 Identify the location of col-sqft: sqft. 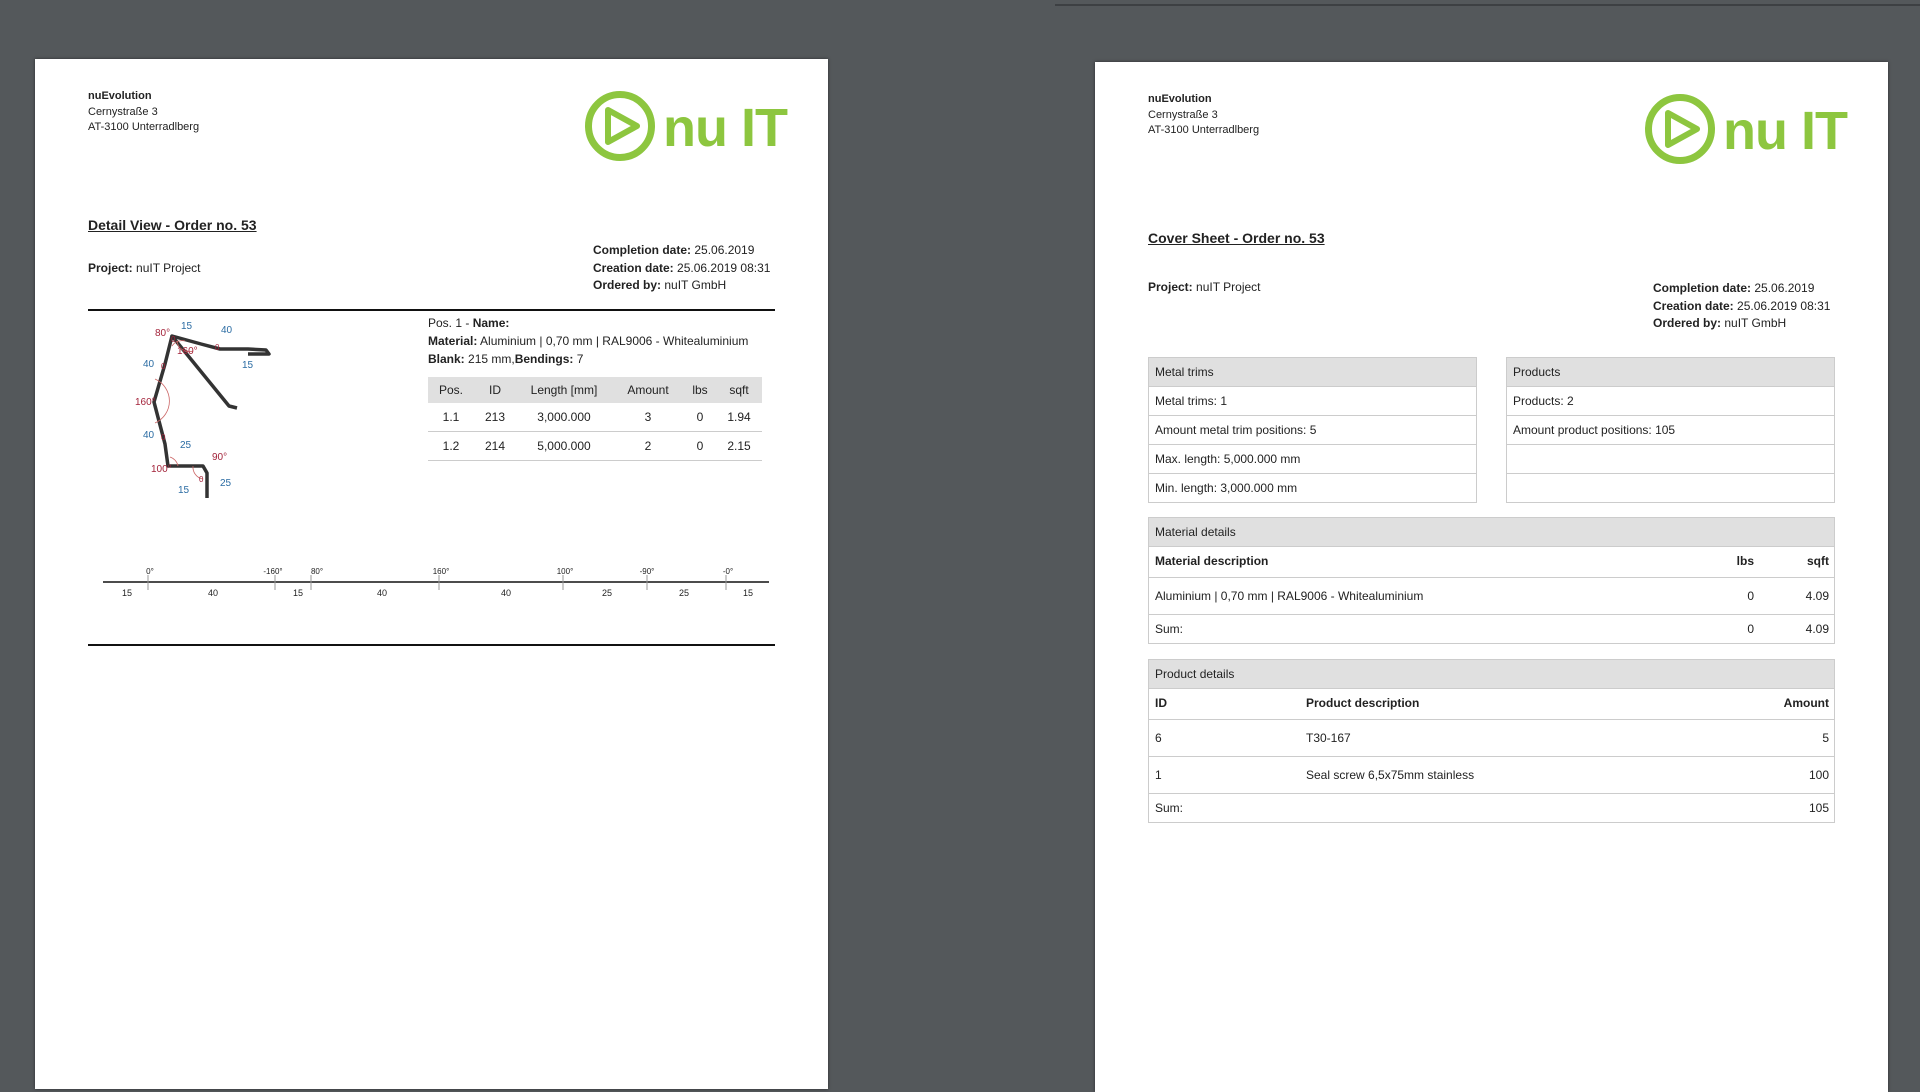
(1818, 561).